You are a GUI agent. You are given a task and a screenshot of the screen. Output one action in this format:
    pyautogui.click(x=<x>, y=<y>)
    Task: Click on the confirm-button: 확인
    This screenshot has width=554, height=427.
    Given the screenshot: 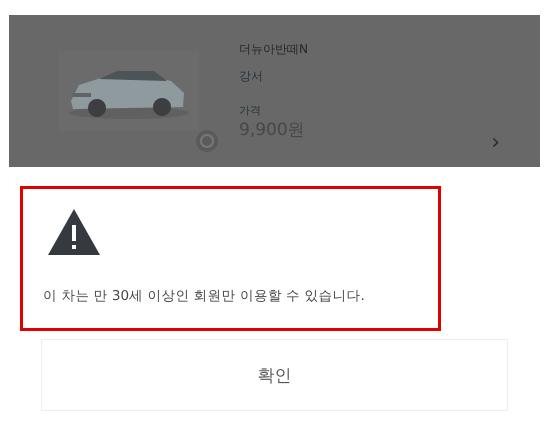 What is the action you would take?
    pyautogui.click(x=274, y=375)
    